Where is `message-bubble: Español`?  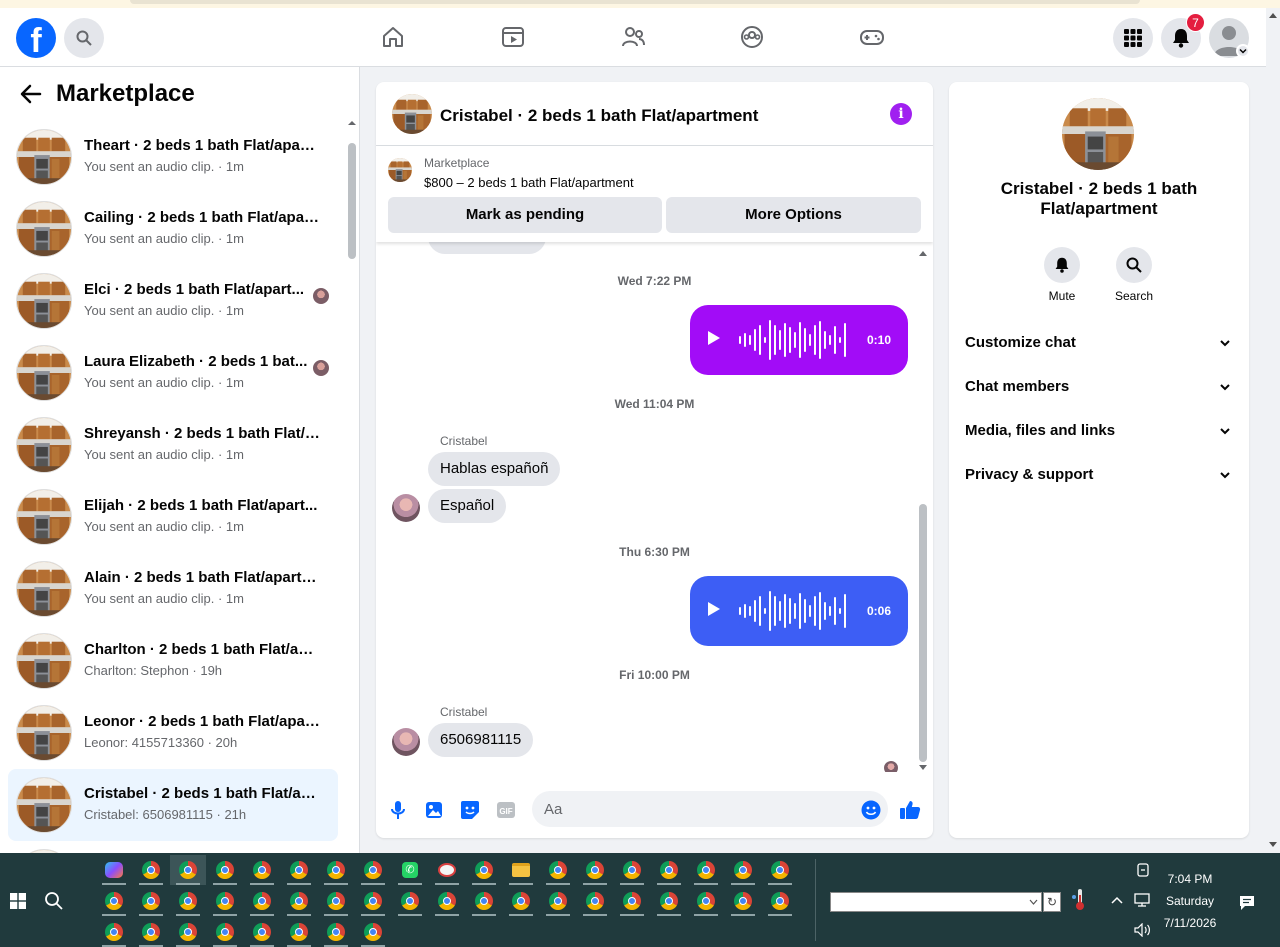 message-bubble: Español is located at coordinates (467, 506).